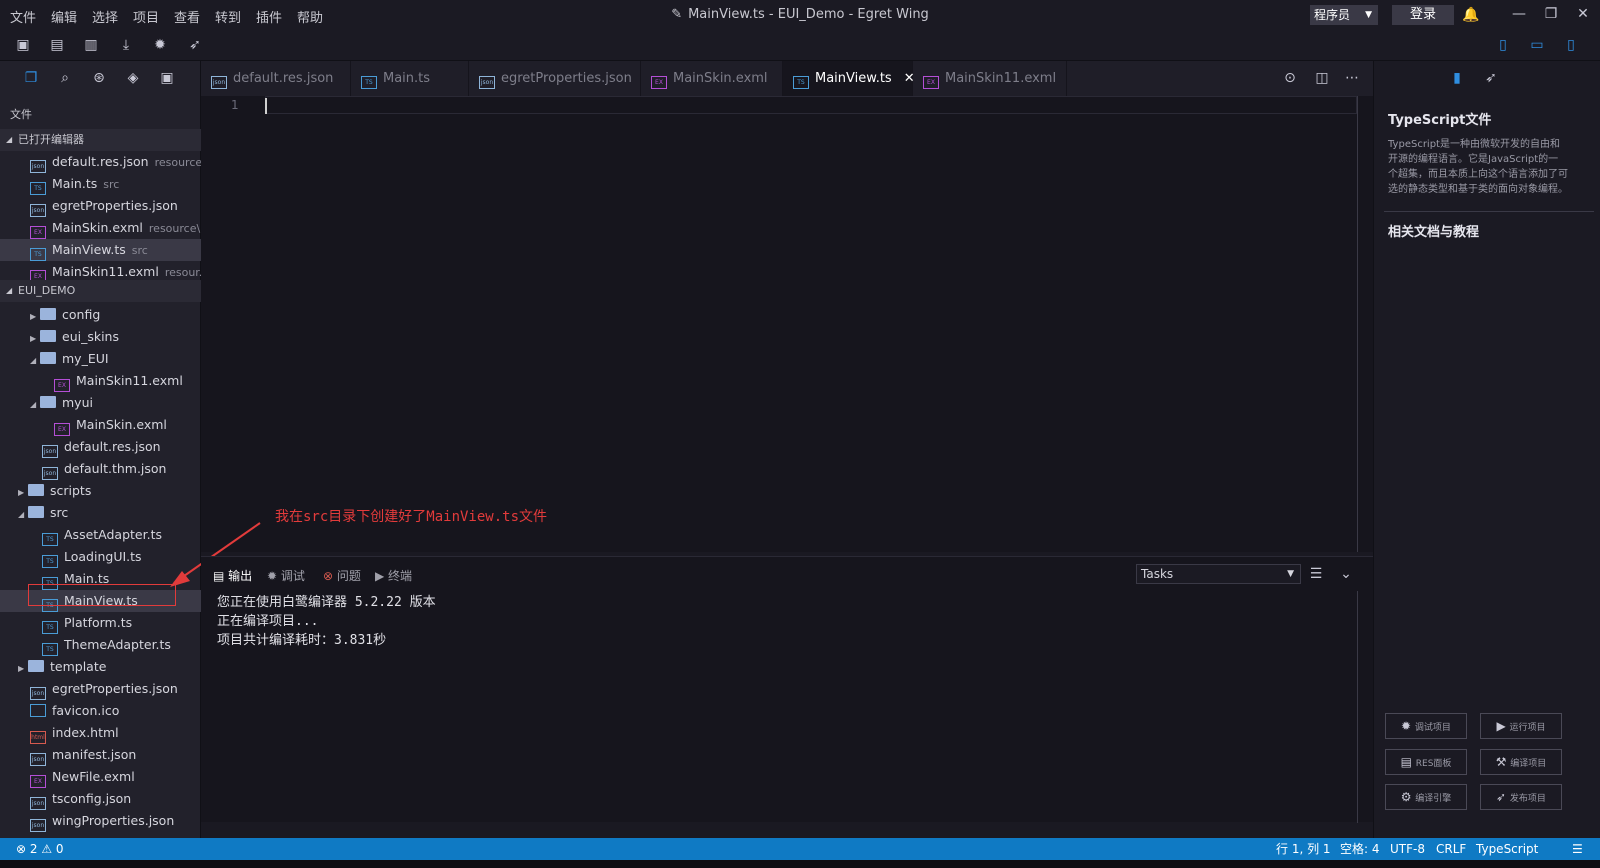 The width and height of the screenshot is (1600, 868). What do you see at coordinates (100, 447) in the screenshot?
I see `tree-file: json default.res.json` at bounding box center [100, 447].